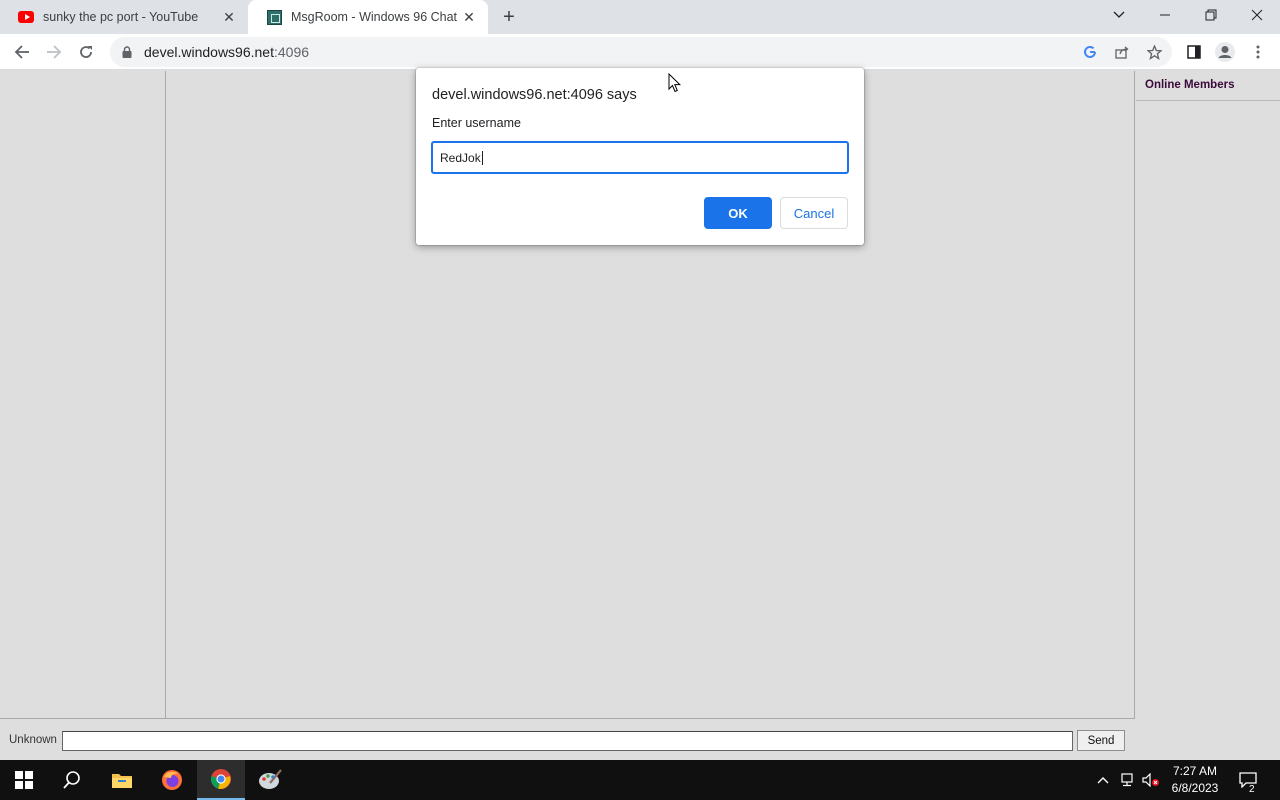 Image resolution: width=1280 pixels, height=800 pixels. Describe the element at coordinates (274, 17) in the screenshot. I see `msgroom-icon` at that location.